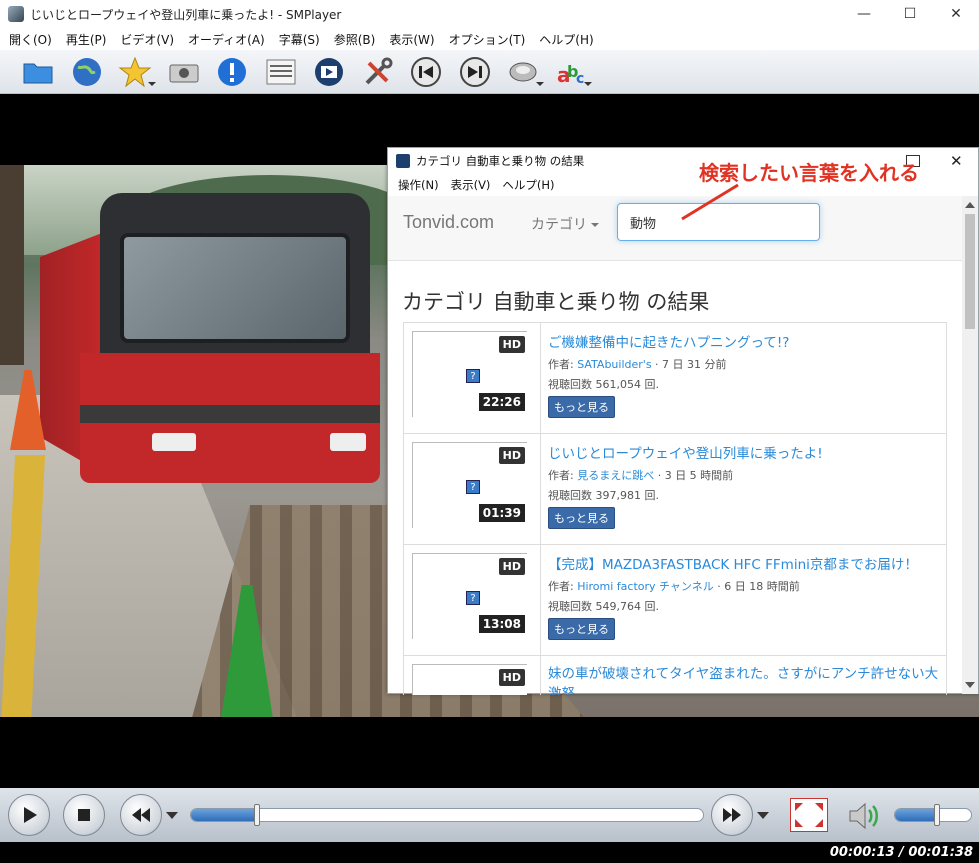 The height and width of the screenshot is (863, 979). I want to click on speaker-icon, so click(863, 816).